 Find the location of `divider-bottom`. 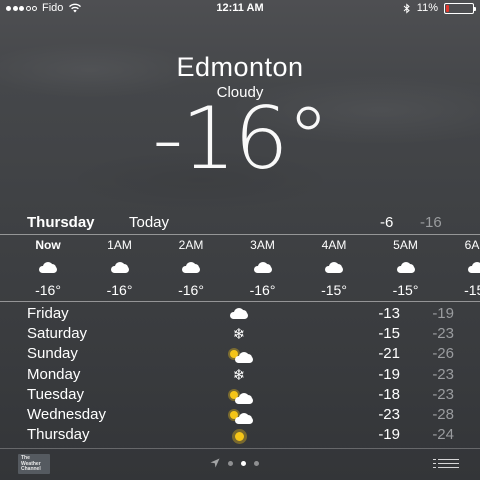

divider-bottom is located at coordinates (240, 301).